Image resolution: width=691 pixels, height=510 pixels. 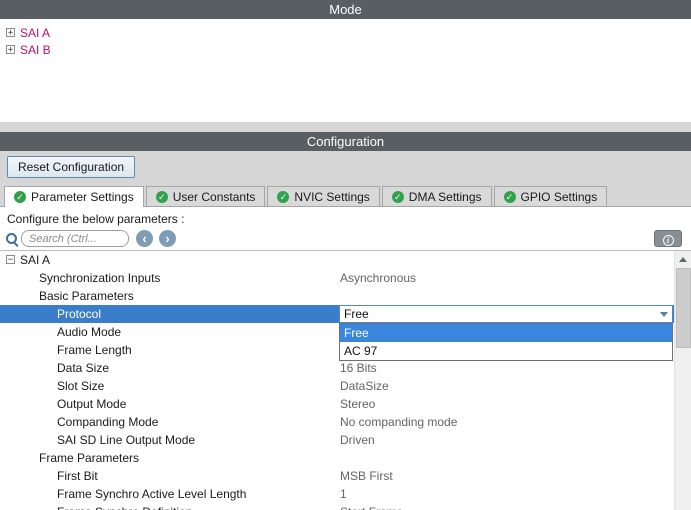 What do you see at coordinates (343, 494) in the screenshot?
I see `param-value: 1` at bounding box center [343, 494].